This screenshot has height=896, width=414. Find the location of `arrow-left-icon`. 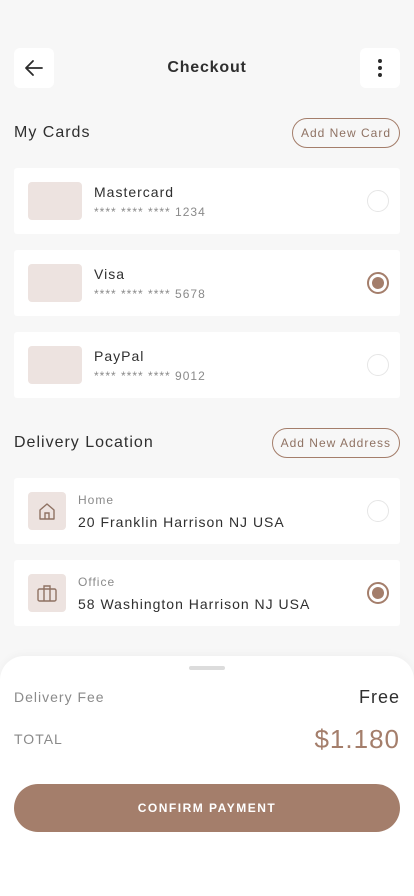

arrow-left-icon is located at coordinates (34, 68).